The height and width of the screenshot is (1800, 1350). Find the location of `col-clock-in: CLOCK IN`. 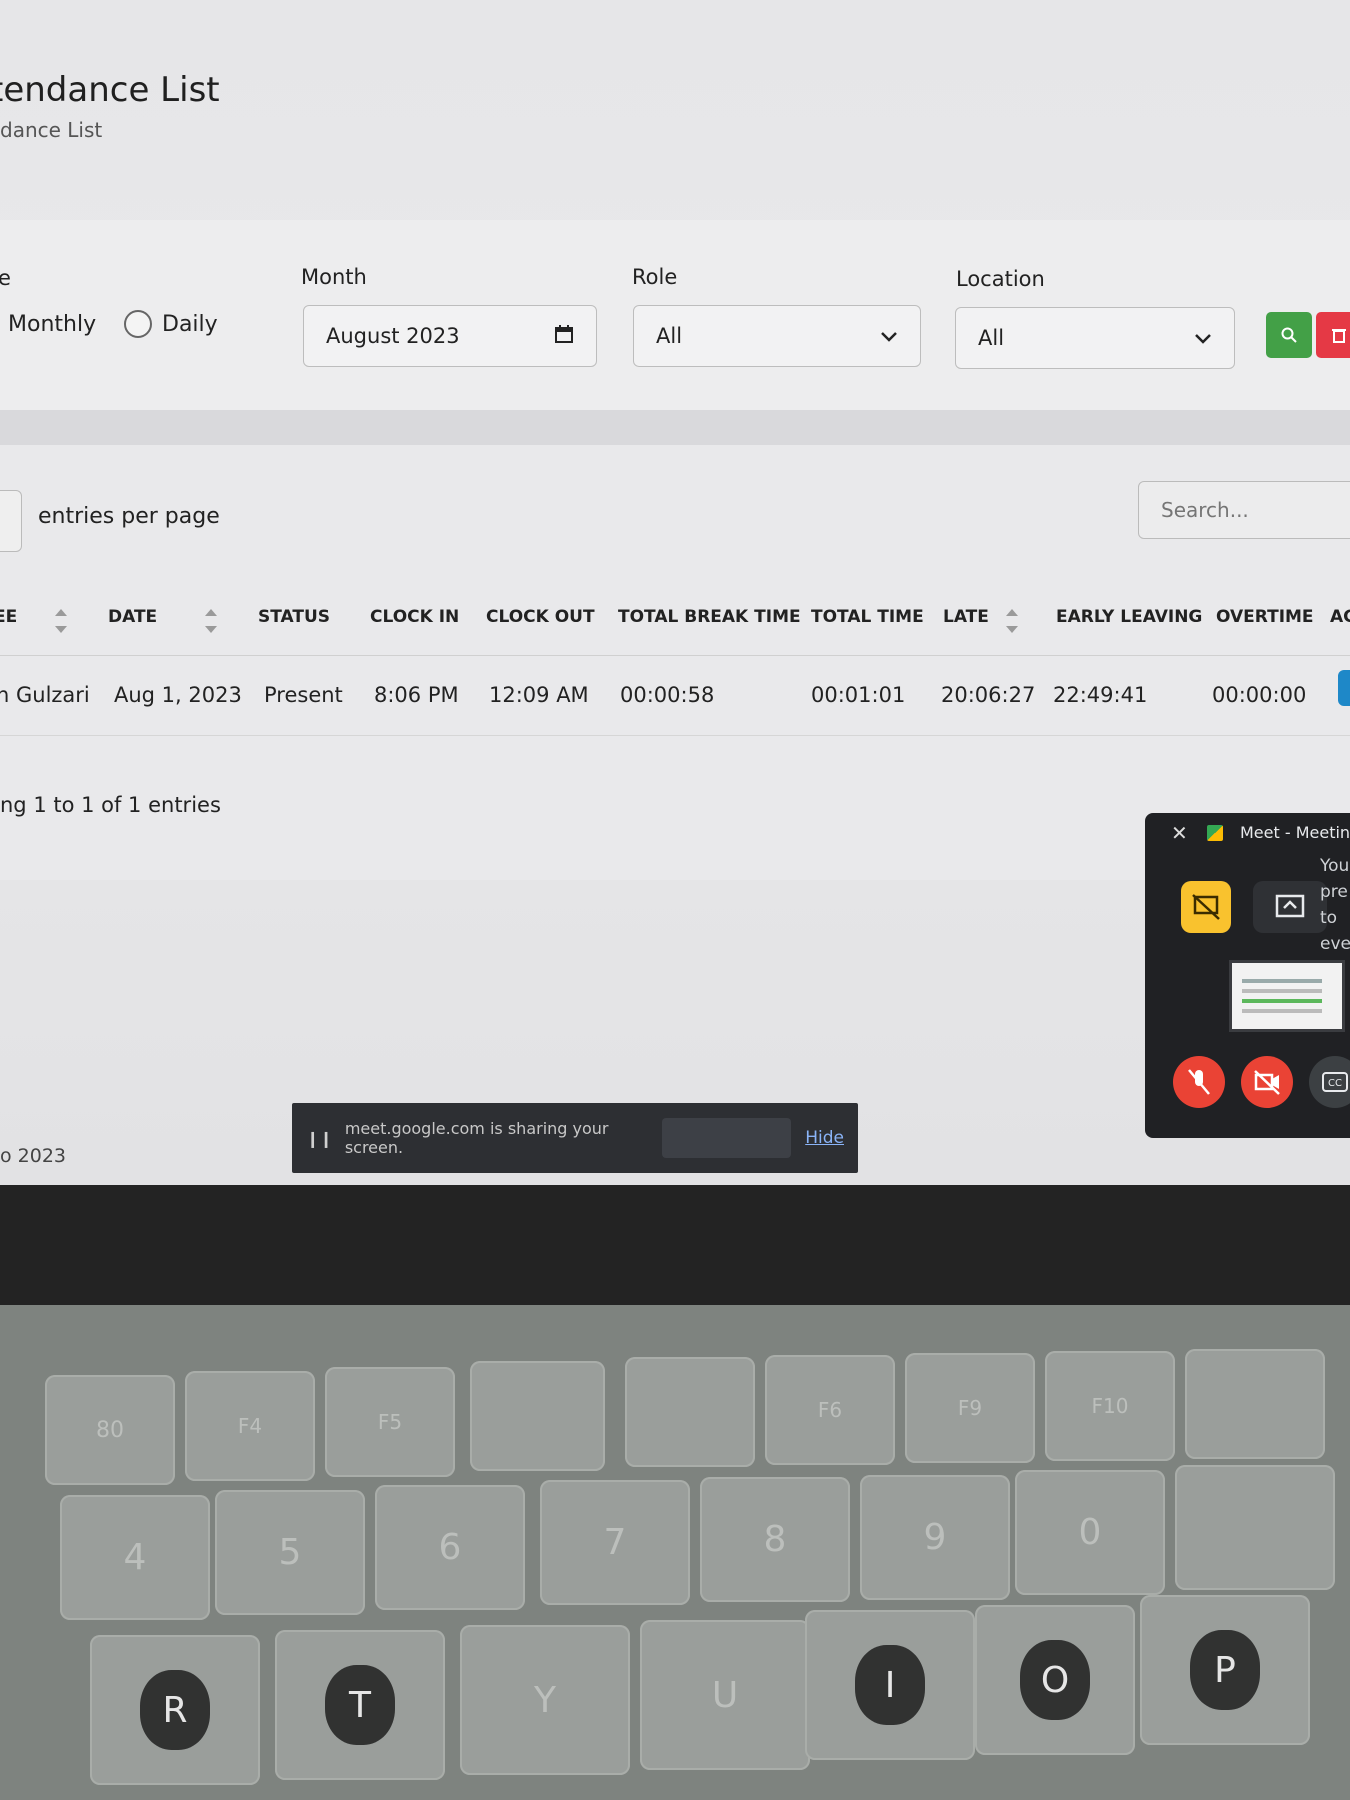

col-clock-in: CLOCK IN is located at coordinates (414, 617).